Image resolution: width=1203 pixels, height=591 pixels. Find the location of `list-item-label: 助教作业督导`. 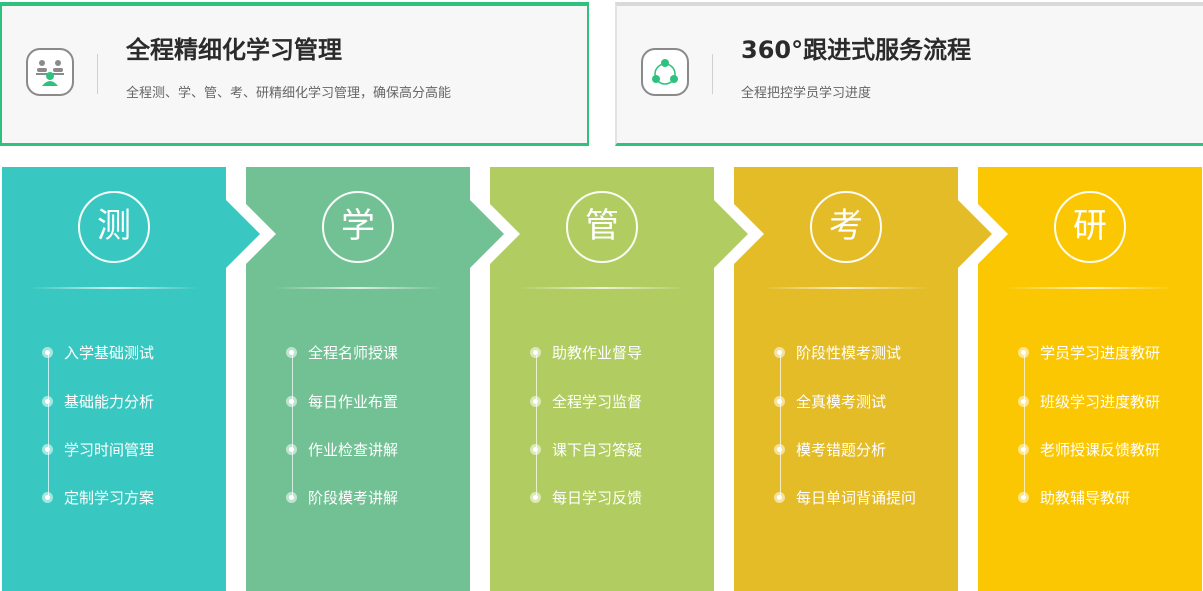

list-item-label: 助教作业督导 is located at coordinates (597, 352).